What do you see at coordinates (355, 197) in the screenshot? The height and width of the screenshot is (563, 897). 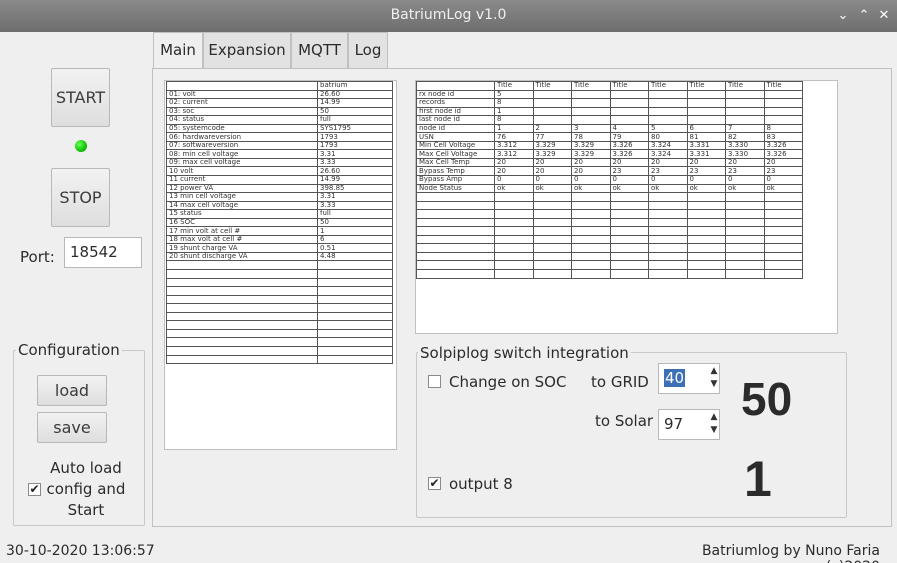 I see `table-cell: 3.31` at bounding box center [355, 197].